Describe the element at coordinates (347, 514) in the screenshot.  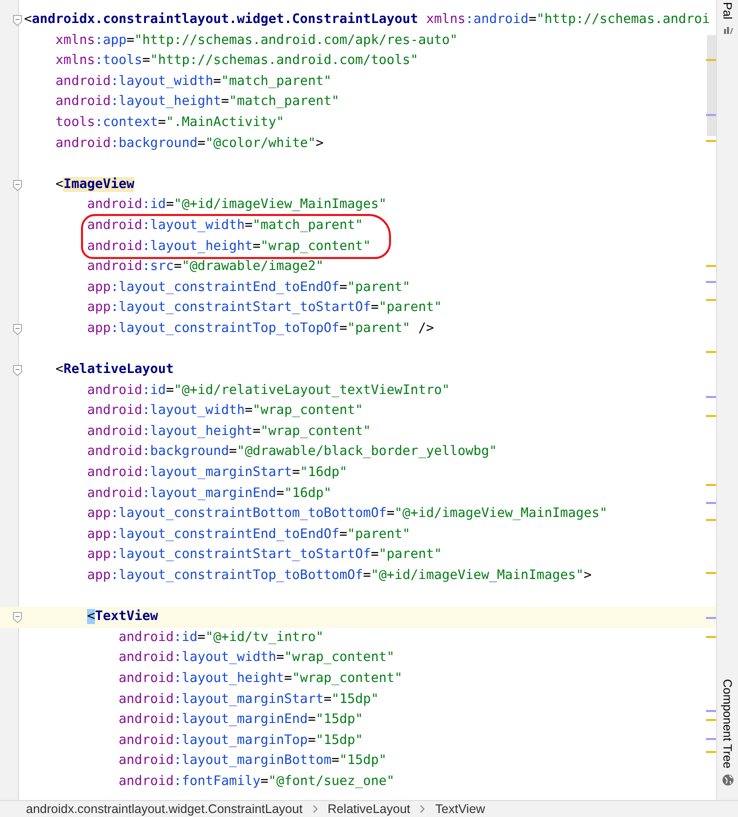
I see `code-line: app:layout_constraintBottom_toBottomOf="@+id/imageView_MainImages"` at that location.